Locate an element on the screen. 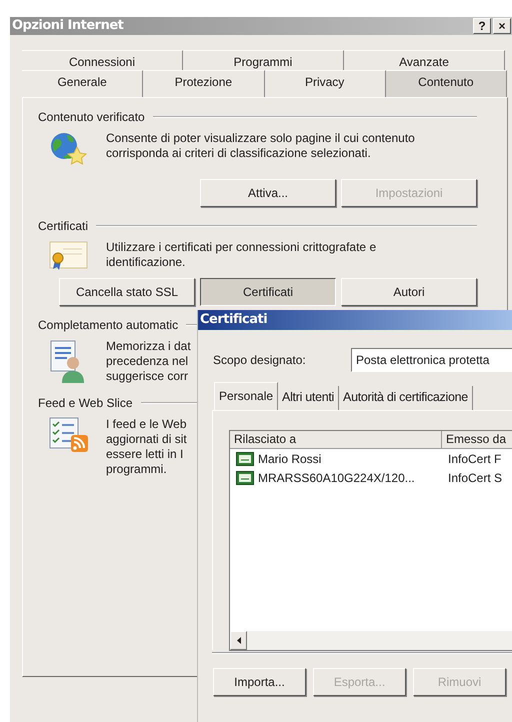 The width and height of the screenshot is (512, 722). description-text: aggiornati di sit is located at coordinates (146, 439).